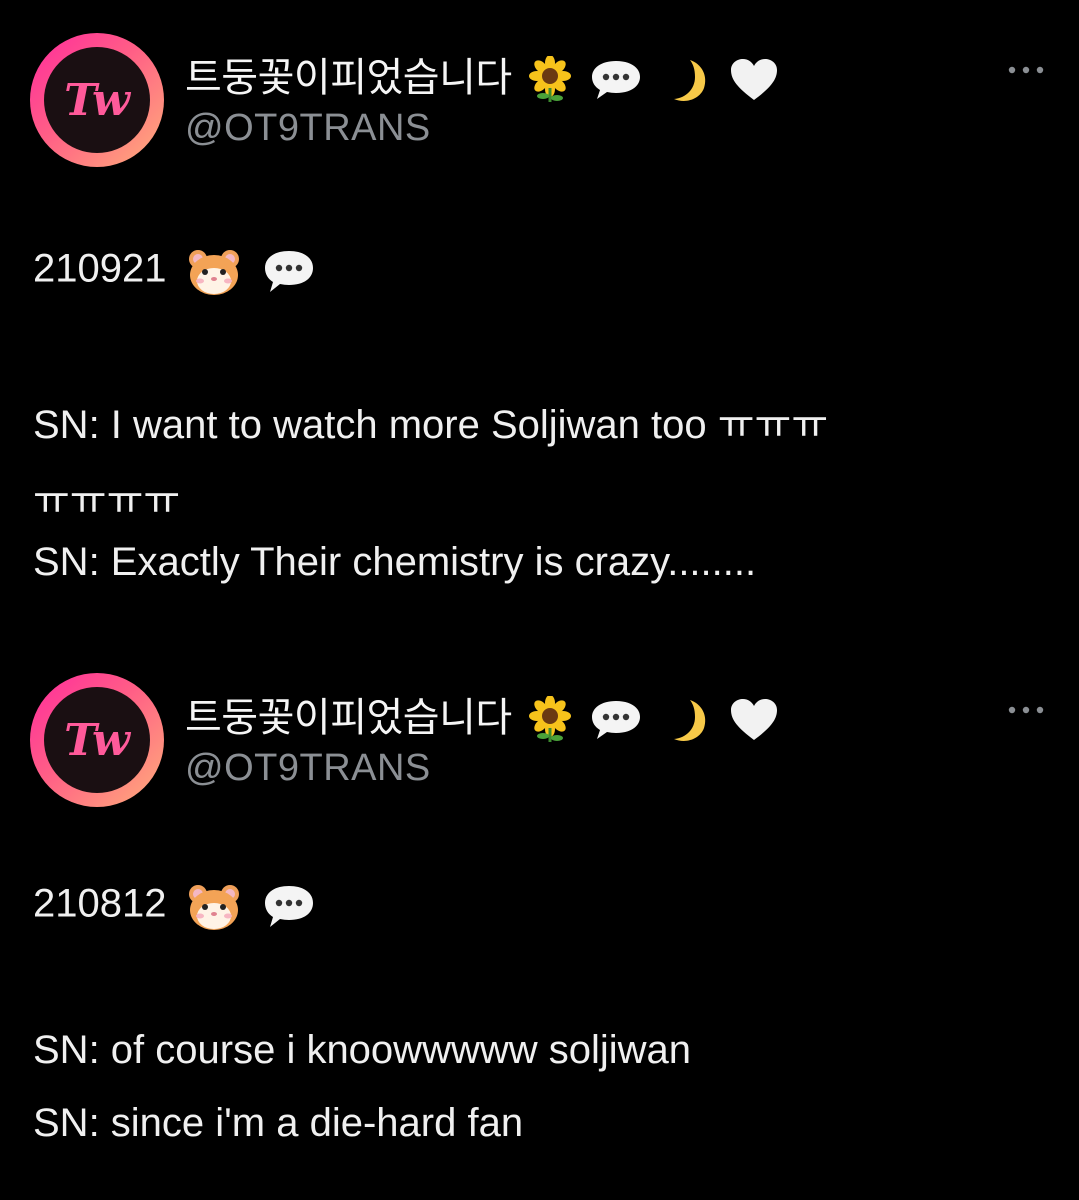  I want to click on tweet-date-line: 210921, so click(175, 271).